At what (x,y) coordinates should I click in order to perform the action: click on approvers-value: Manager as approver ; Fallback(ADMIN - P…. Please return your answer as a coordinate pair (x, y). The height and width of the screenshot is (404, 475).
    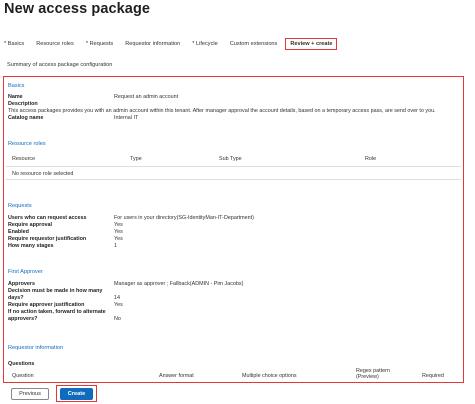
    Looking at the image, I should click on (179, 284).